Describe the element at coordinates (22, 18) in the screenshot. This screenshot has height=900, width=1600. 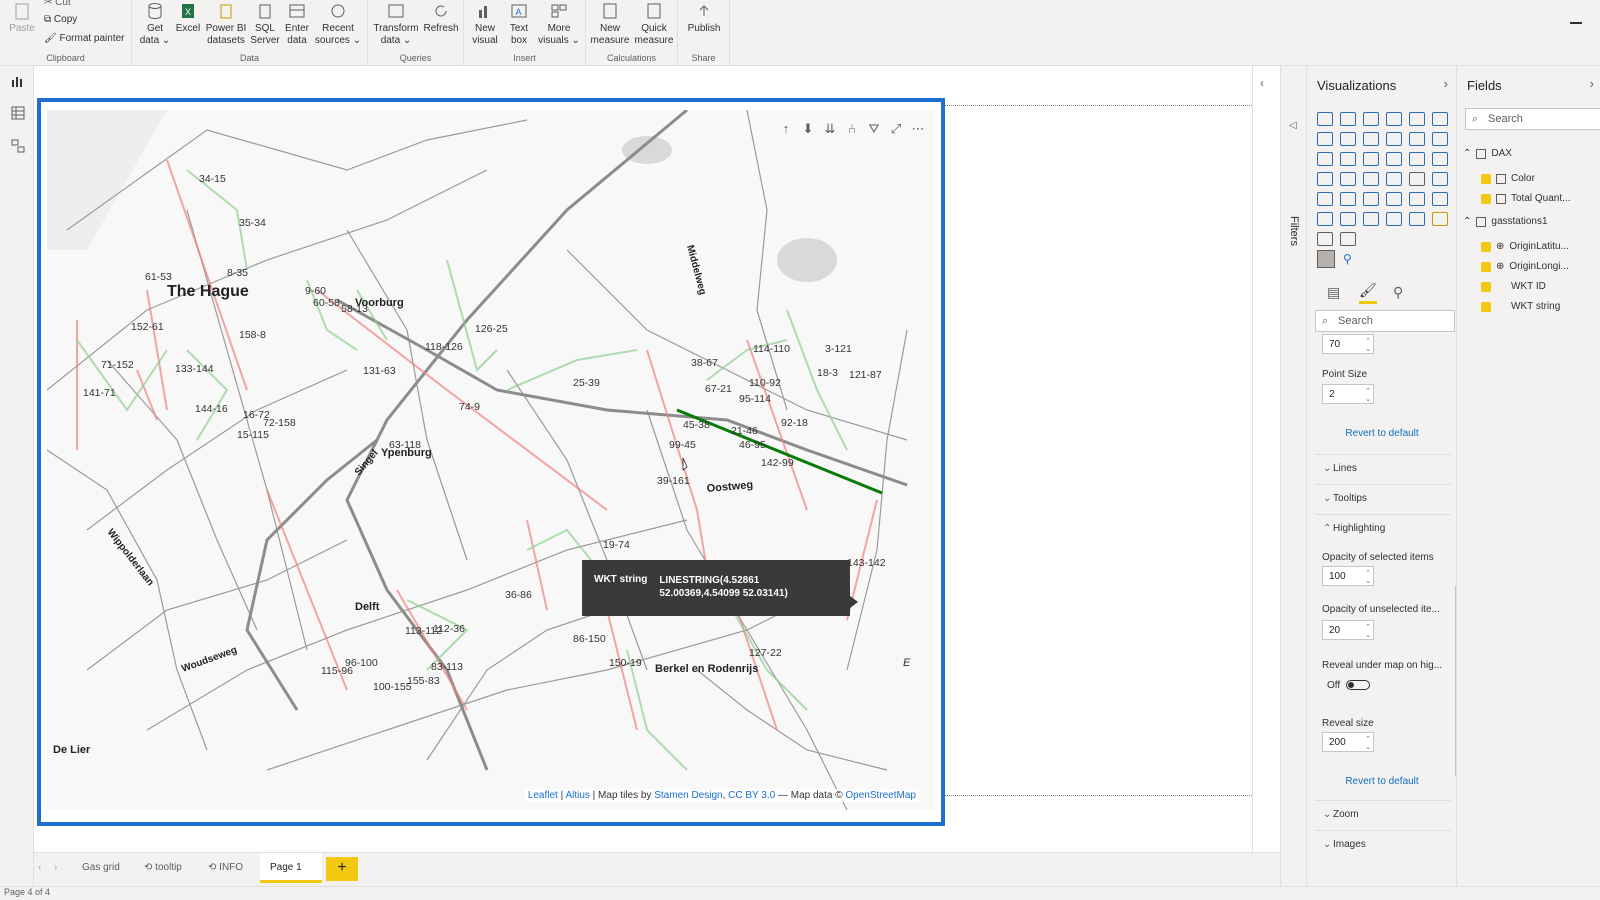
I see `paste-button: Paste` at that location.